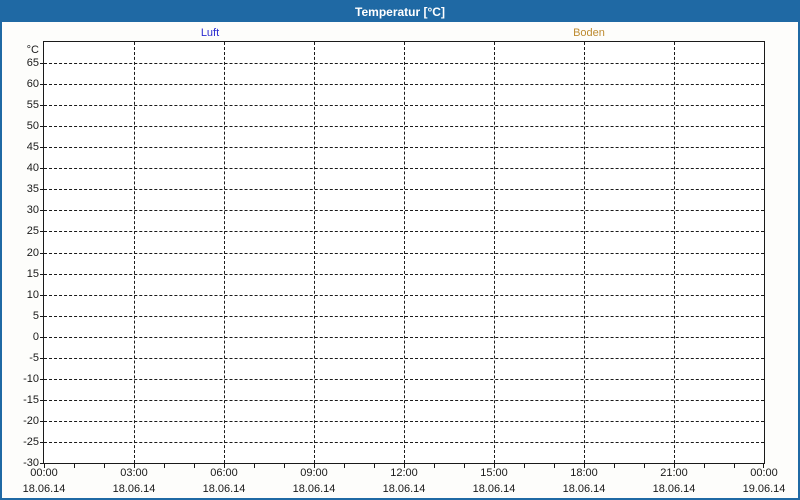 The height and width of the screenshot is (500, 800). Describe the element at coordinates (34, 358) in the screenshot. I see `y-tick-label: -5` at that location.